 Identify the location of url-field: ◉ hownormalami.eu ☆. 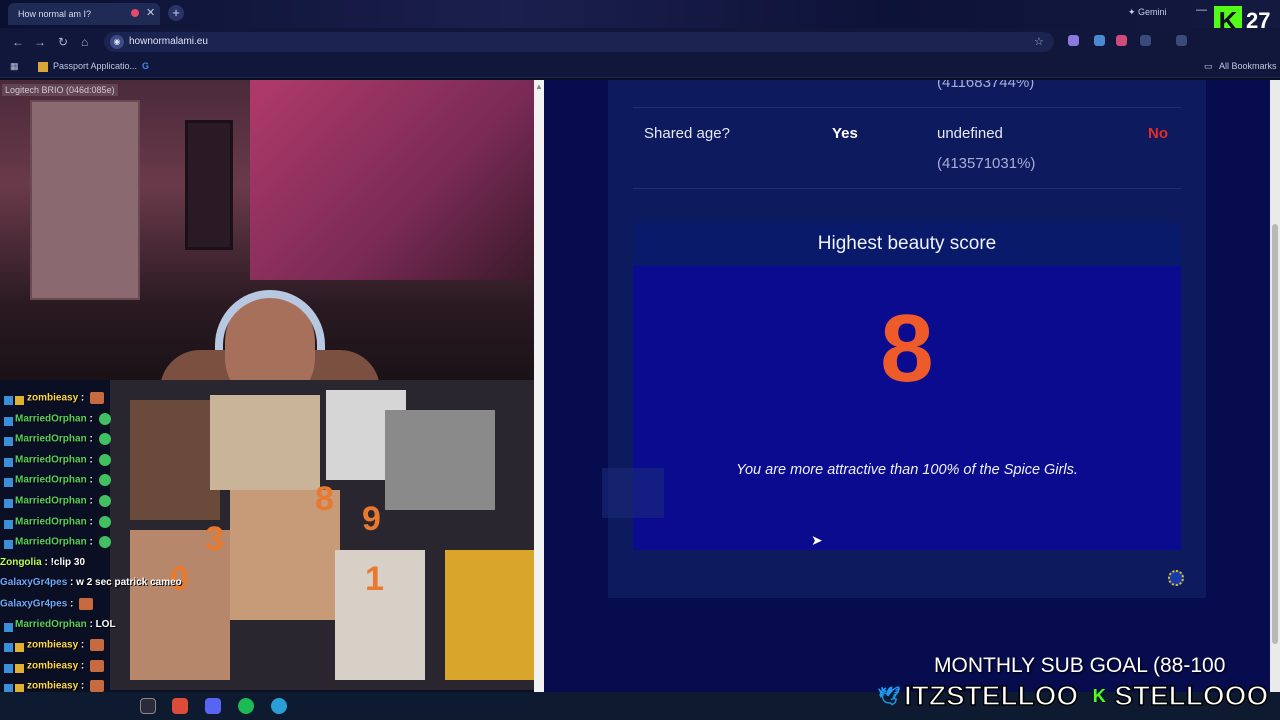
(579, 42).